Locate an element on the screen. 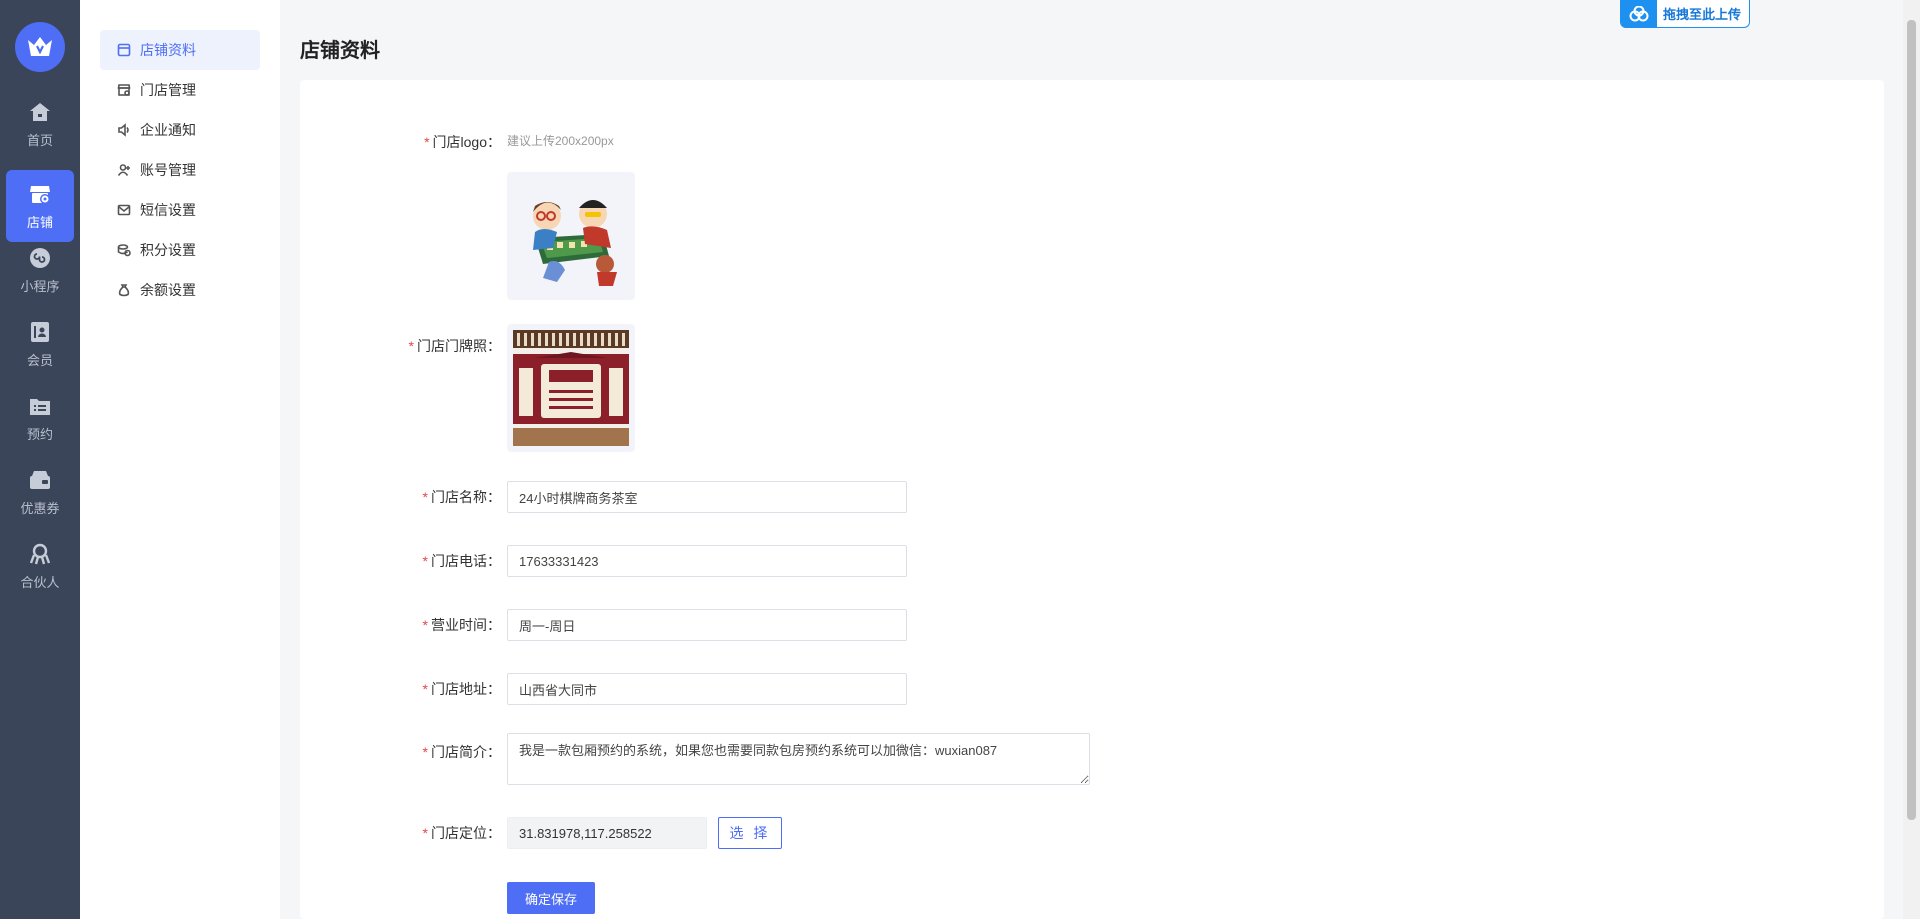 This screenshot has height=919, width=1920. drag-upload-widget: 拖拽至此上传 is located at coordinates (1685, 14).